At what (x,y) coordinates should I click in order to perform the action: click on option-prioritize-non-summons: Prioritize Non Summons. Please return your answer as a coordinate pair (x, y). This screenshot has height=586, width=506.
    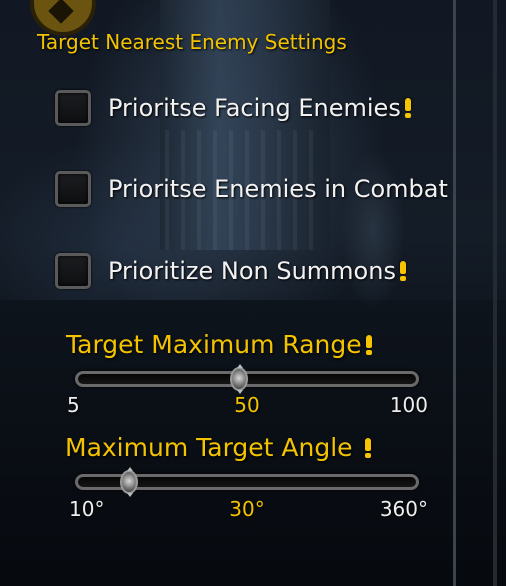
    Looking at the image, I should click on (232, 271).